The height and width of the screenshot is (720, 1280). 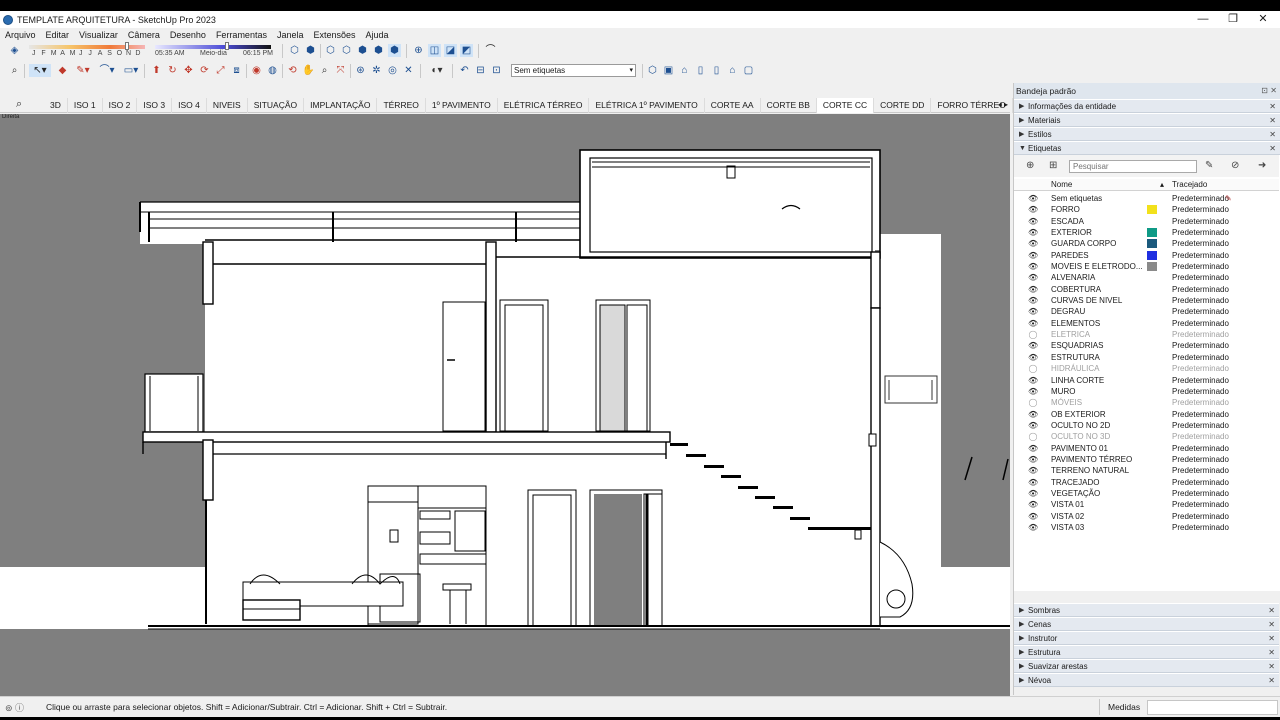 What do you see at coordinates (1212, 707) in the screenshot?
I see `measurements-input` at bounding box center [1212, 707].